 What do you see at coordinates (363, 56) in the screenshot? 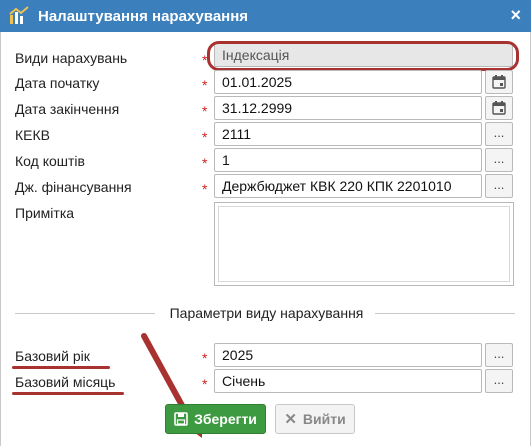
I see `annotation-ellipse` at bounding box center [363, 56].